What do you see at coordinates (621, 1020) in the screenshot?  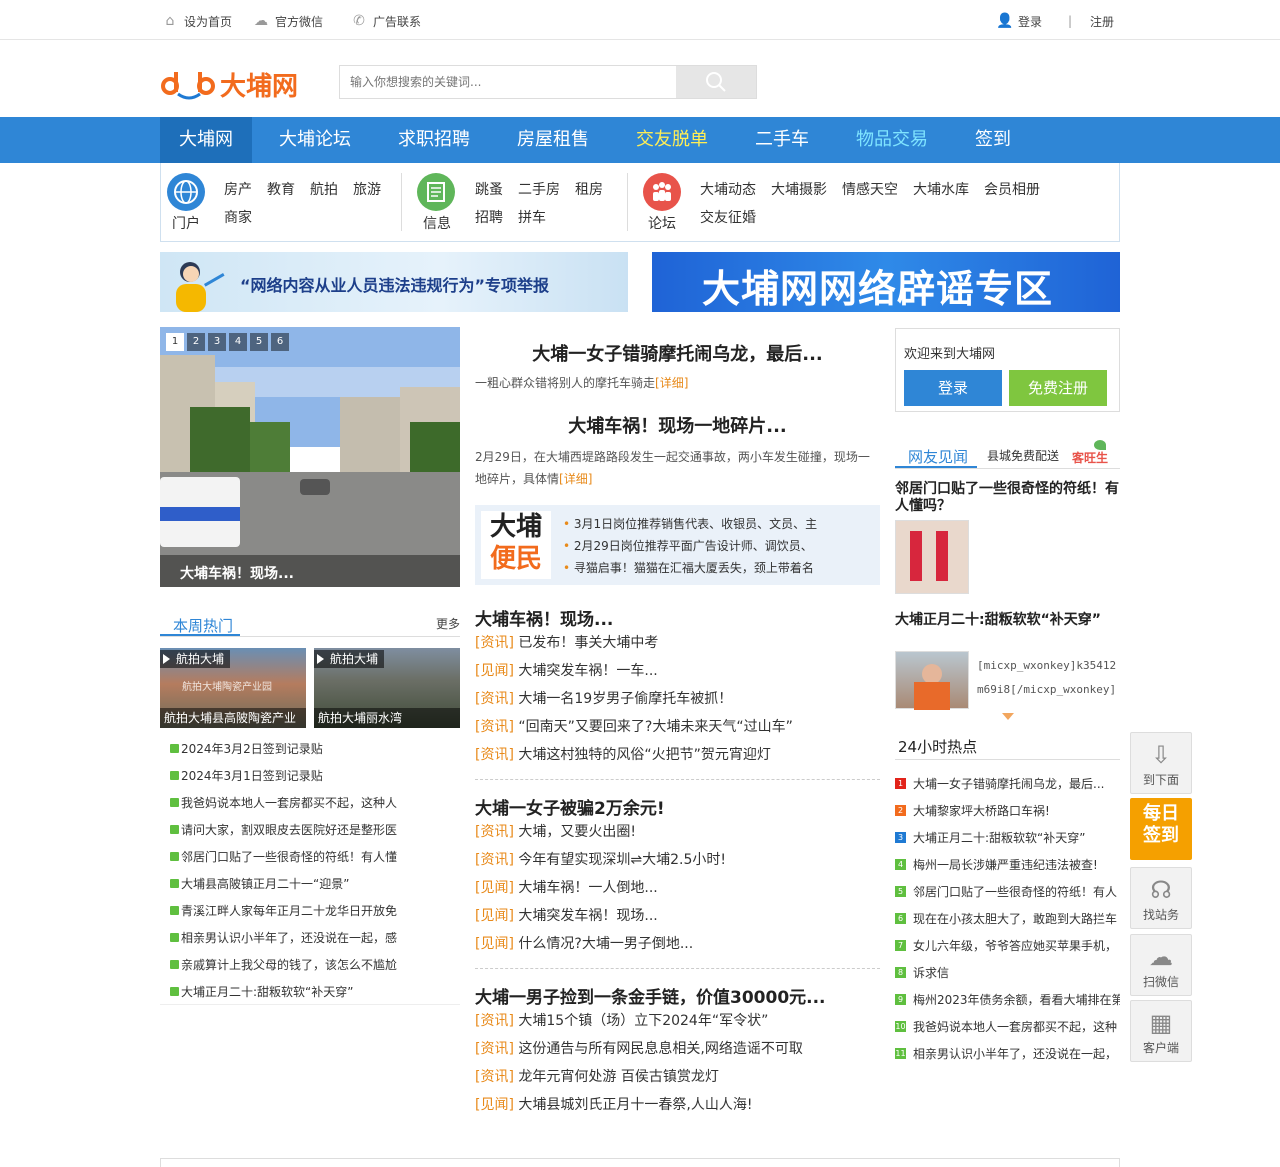 I see `news-row: [资讯] 大埔15个镇（场）立下2024年“军令状”` at bounding box center [621, 1020].